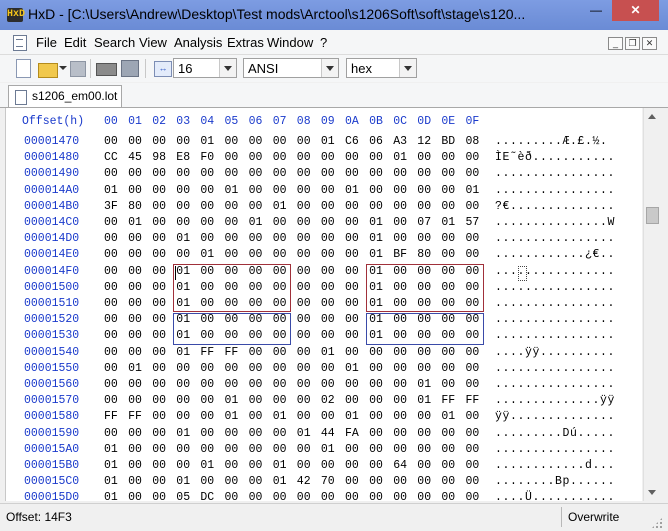 The image size is (668, 531). Describe the element at coordinates (596, 10) in the screenshot. I see `minimize-button: —` at that location.